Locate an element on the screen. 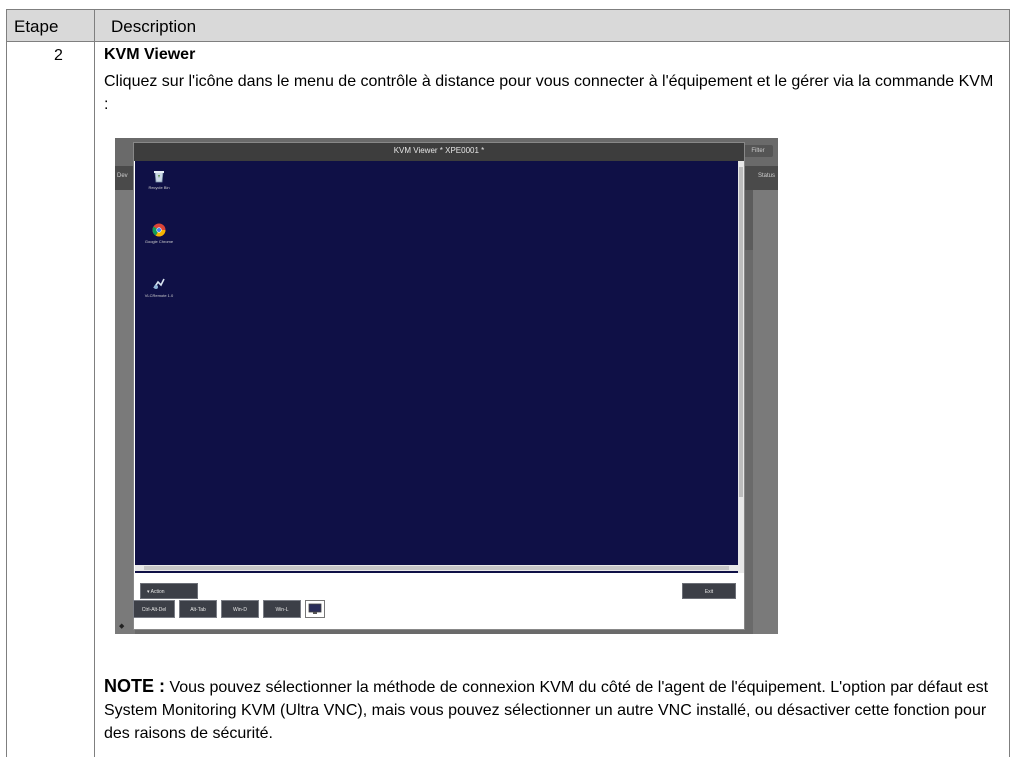  kvm-titlebar: KVM Viewer * XPE0001 * is located at coordinates (439, 152).